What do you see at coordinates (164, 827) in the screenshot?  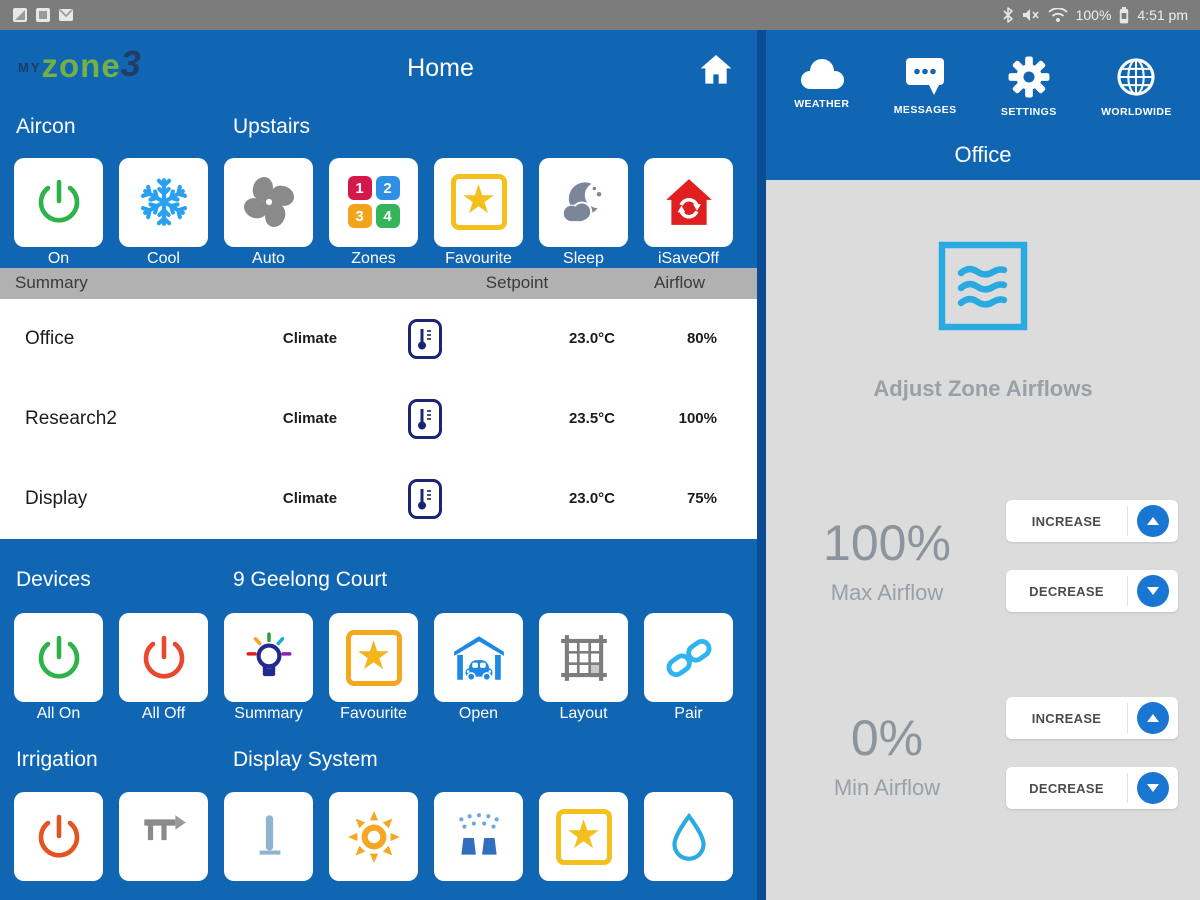 I see `pipe-icon` at bounding box center [164, 827].